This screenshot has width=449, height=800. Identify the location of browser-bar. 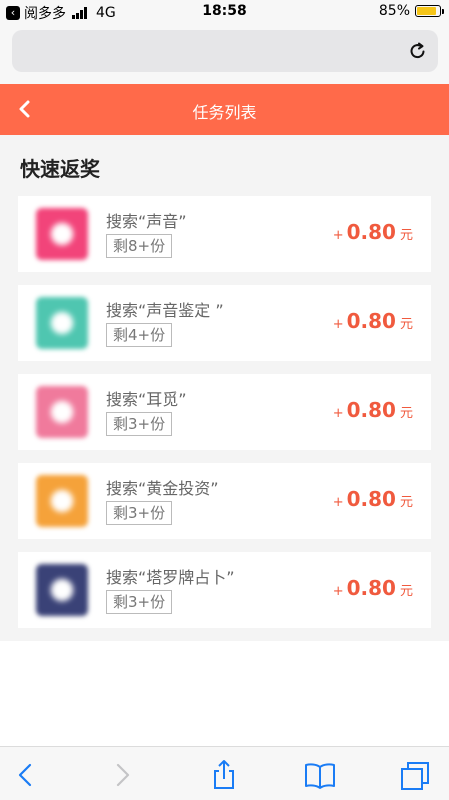
(224, 54).